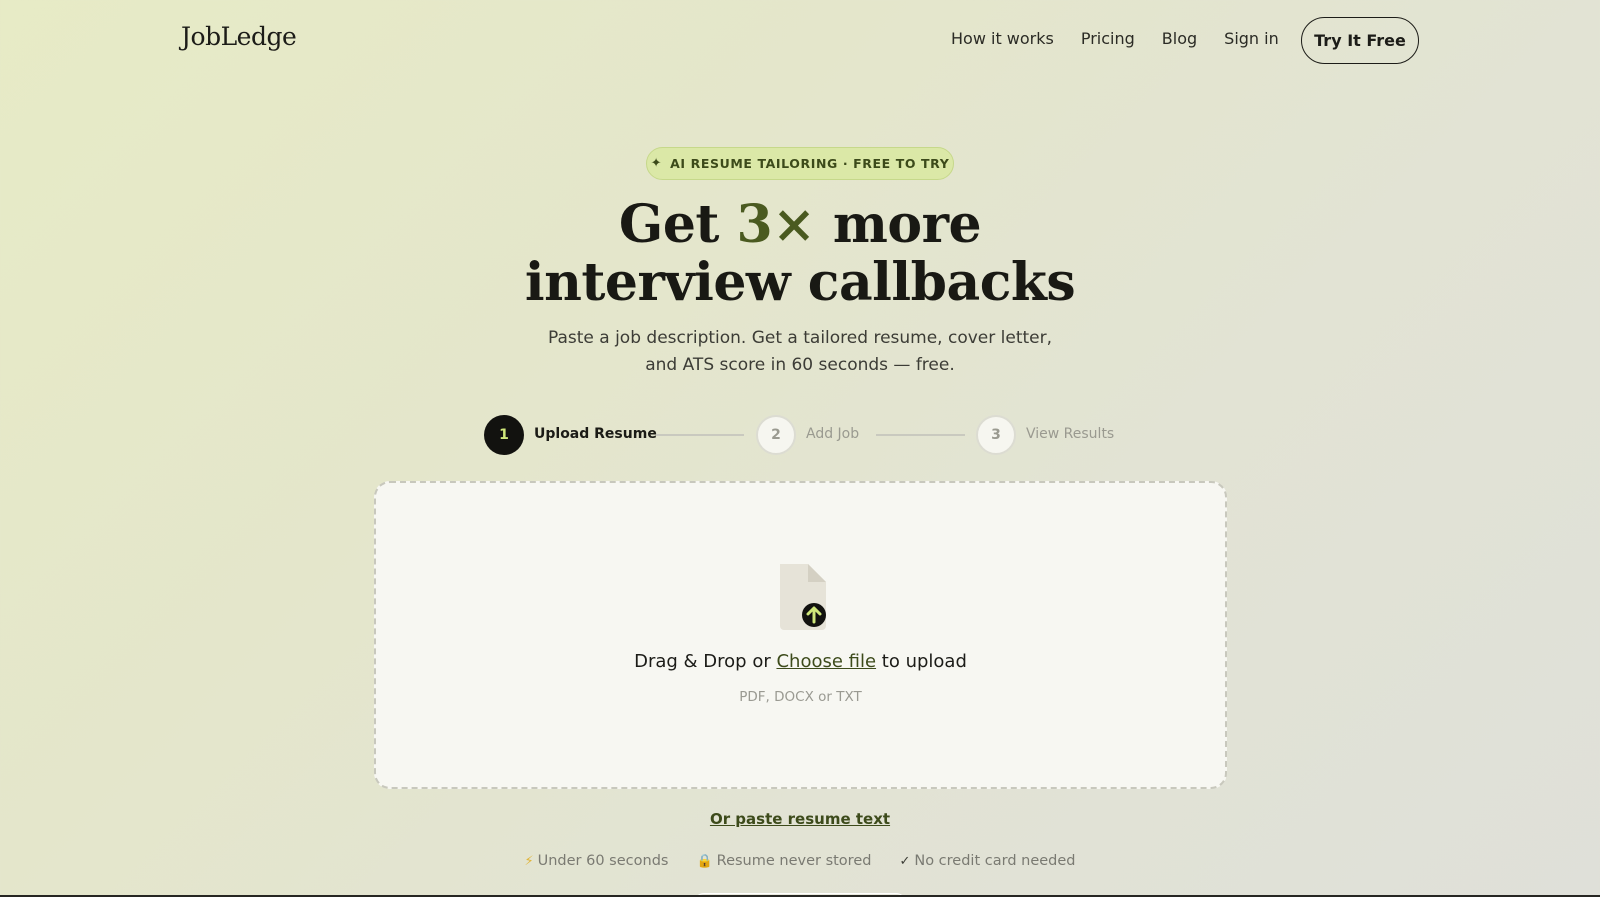  What do you see at coordinates (504, 435) in the screenshot?
I see `step-1-circle: 1` at bounding box center [504, 435].